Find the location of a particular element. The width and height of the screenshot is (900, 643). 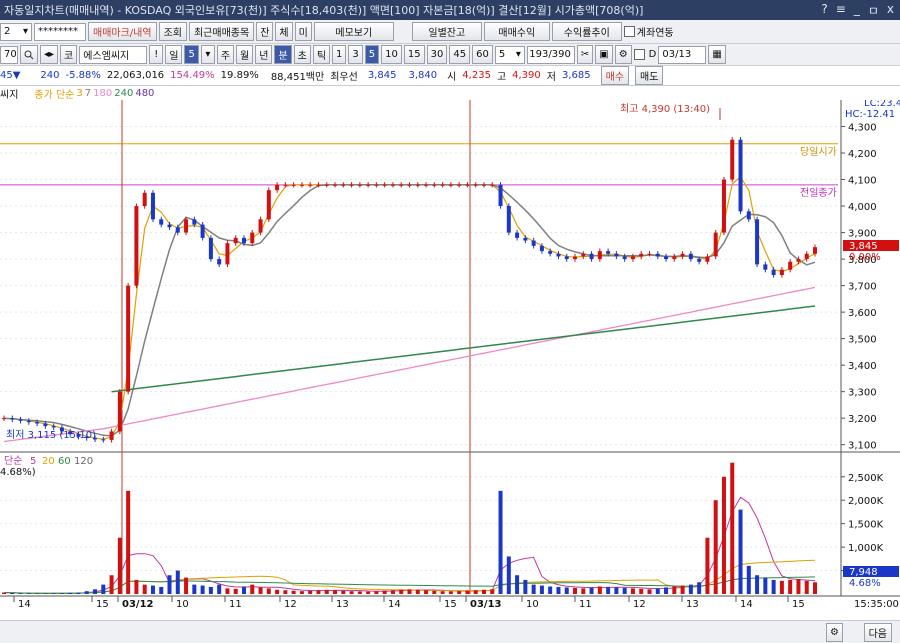

menu-icon: ≡ is located at coordinates (841, 10).